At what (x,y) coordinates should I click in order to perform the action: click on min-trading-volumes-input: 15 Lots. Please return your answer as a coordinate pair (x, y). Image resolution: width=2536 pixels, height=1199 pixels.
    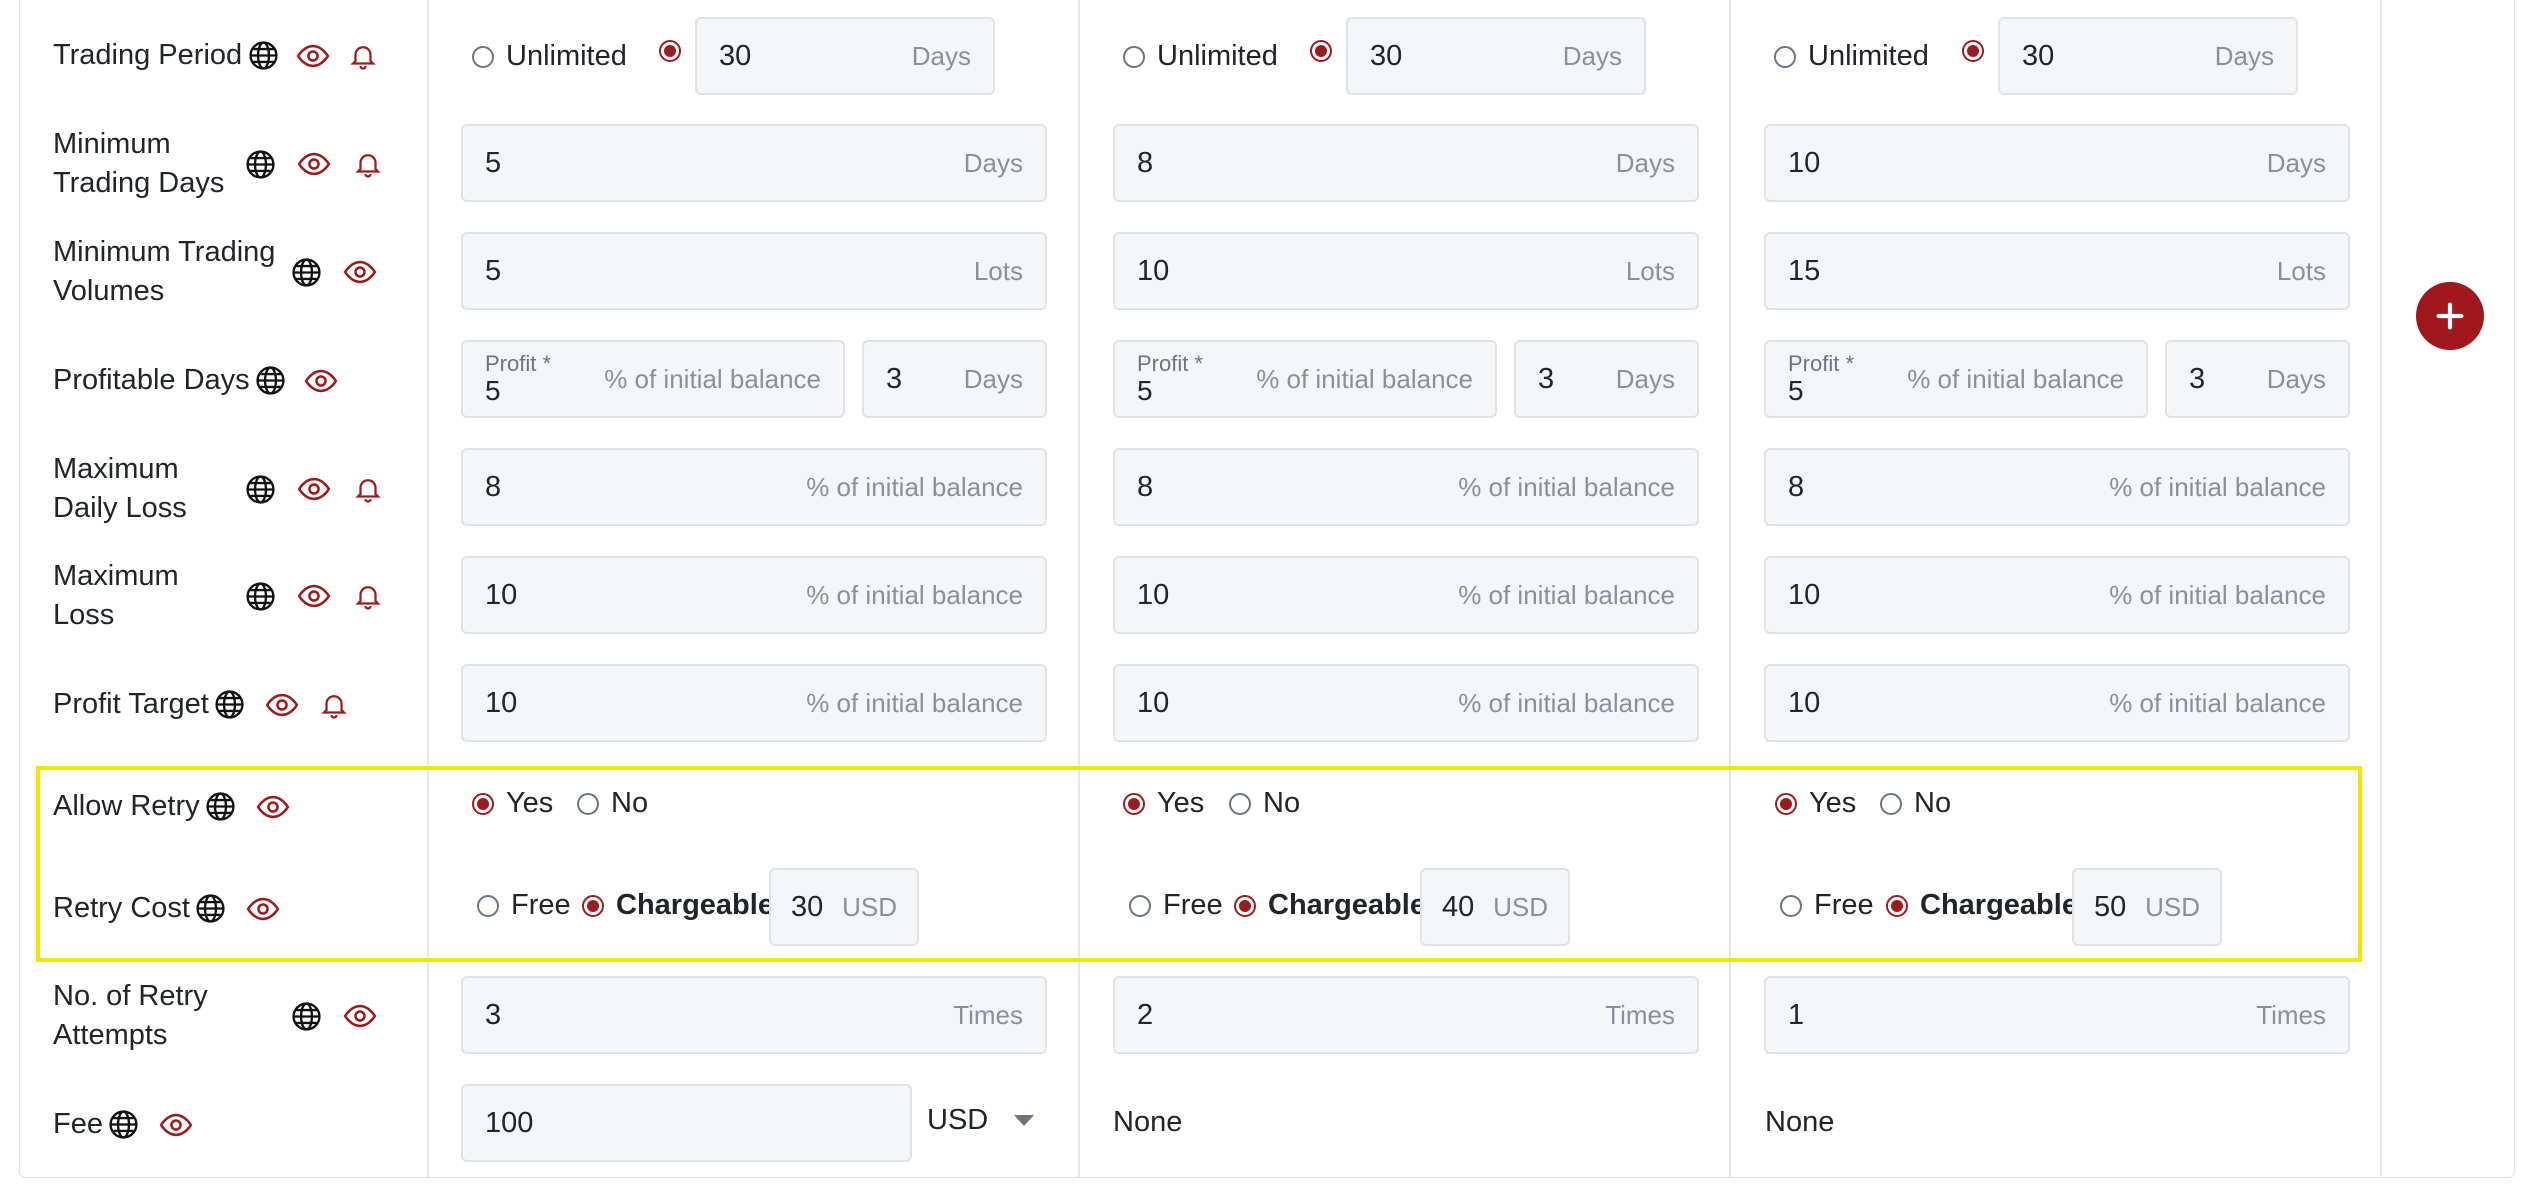
    Looking at the image, I should click on (2057, 271).